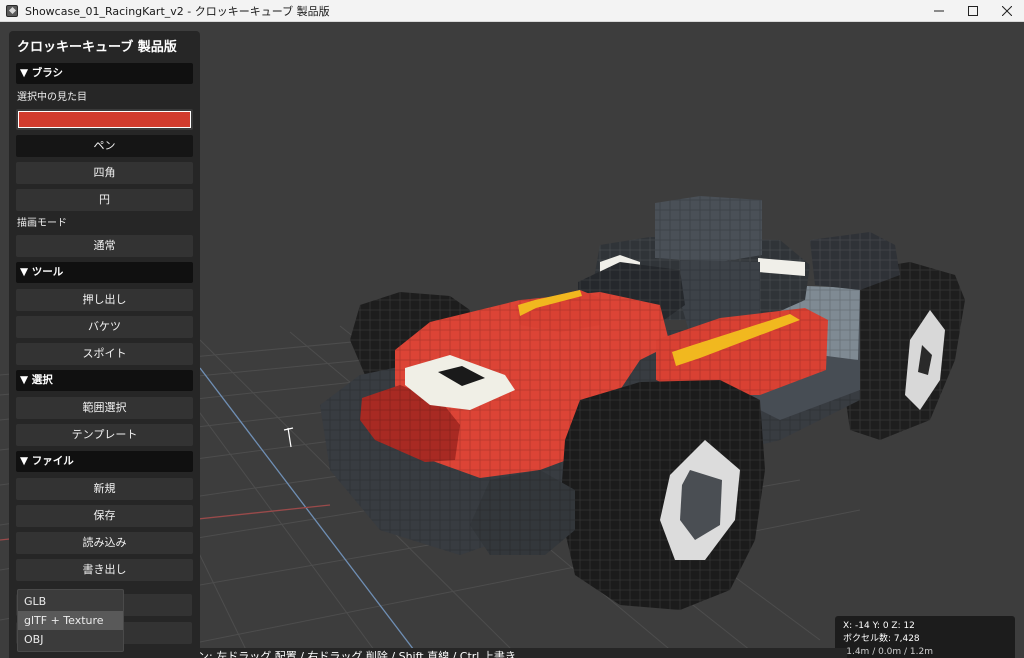 The width and height of the screenshot is (1024, 658). I want to click on section-tools-header: ▼ ツール, so click(104, 272).